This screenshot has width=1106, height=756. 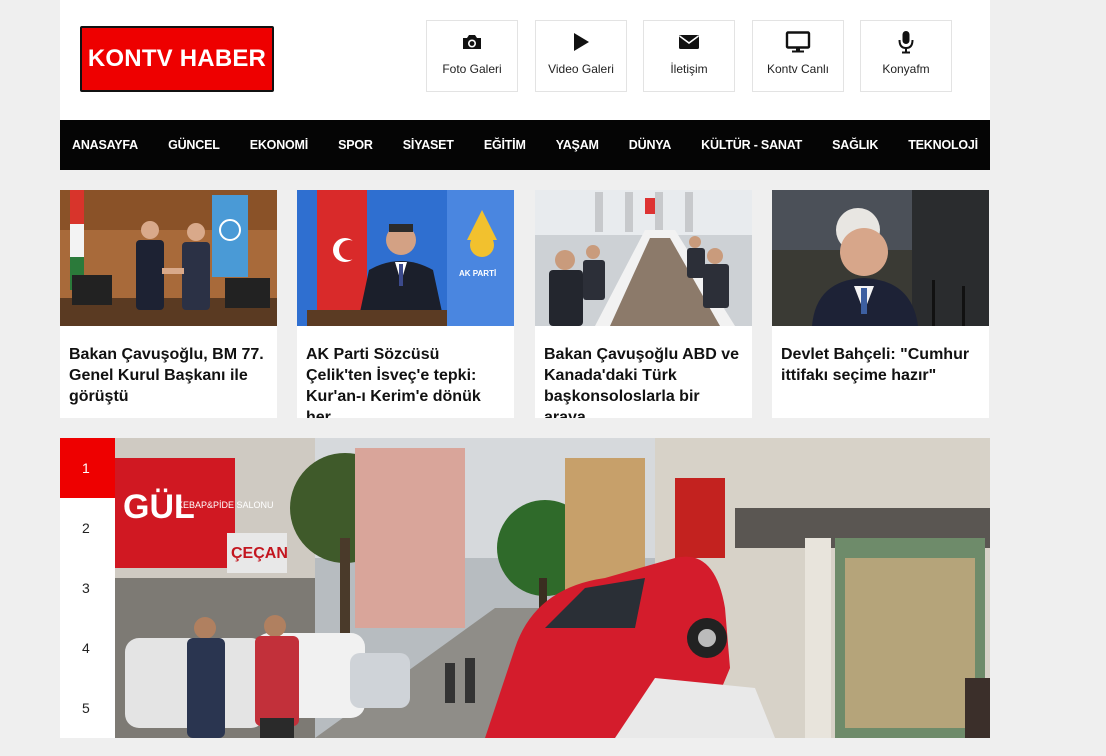 I want to click on nav-item-yasam: YAŞAM, so click(x=577, y=145).